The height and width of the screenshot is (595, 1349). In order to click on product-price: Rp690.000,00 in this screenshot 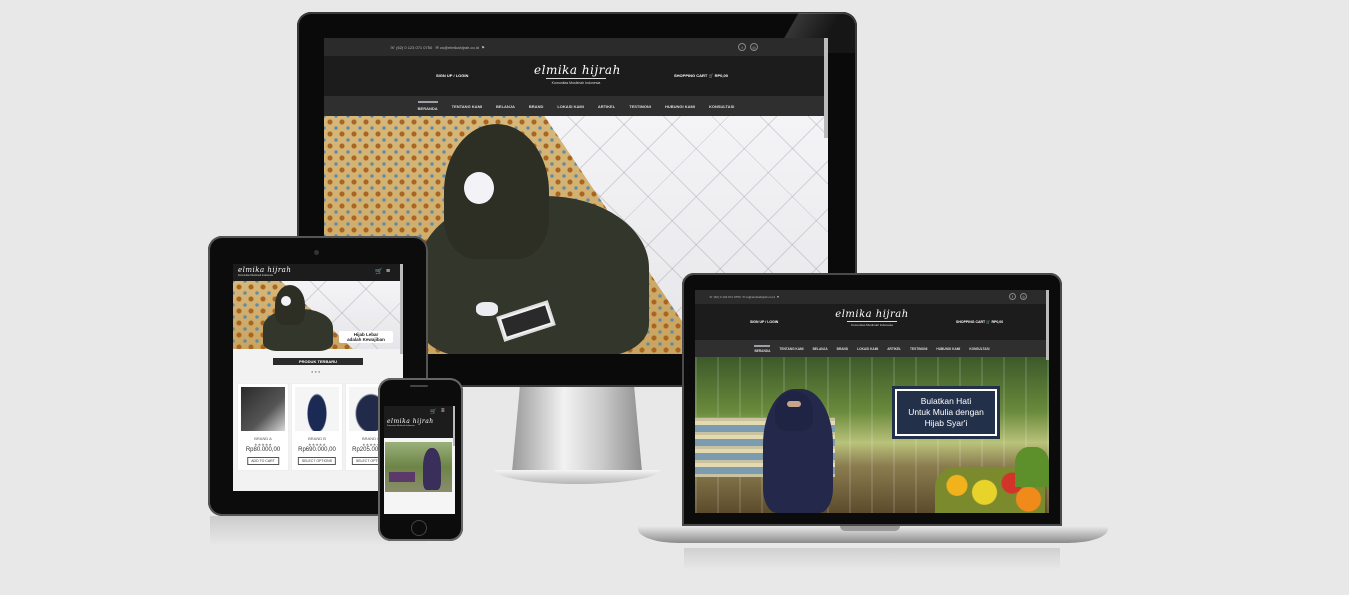, I will do `click(317, 450)`.